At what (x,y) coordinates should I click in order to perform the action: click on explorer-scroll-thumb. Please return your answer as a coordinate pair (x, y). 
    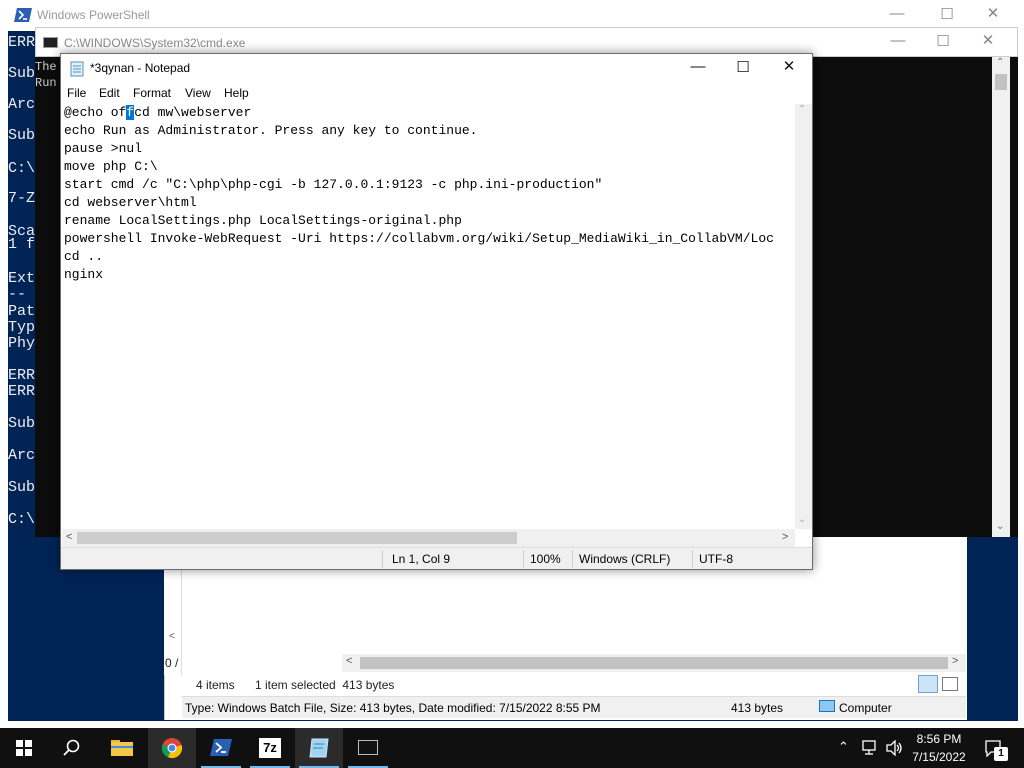
    Looking at the image, I should click on (654, 663).